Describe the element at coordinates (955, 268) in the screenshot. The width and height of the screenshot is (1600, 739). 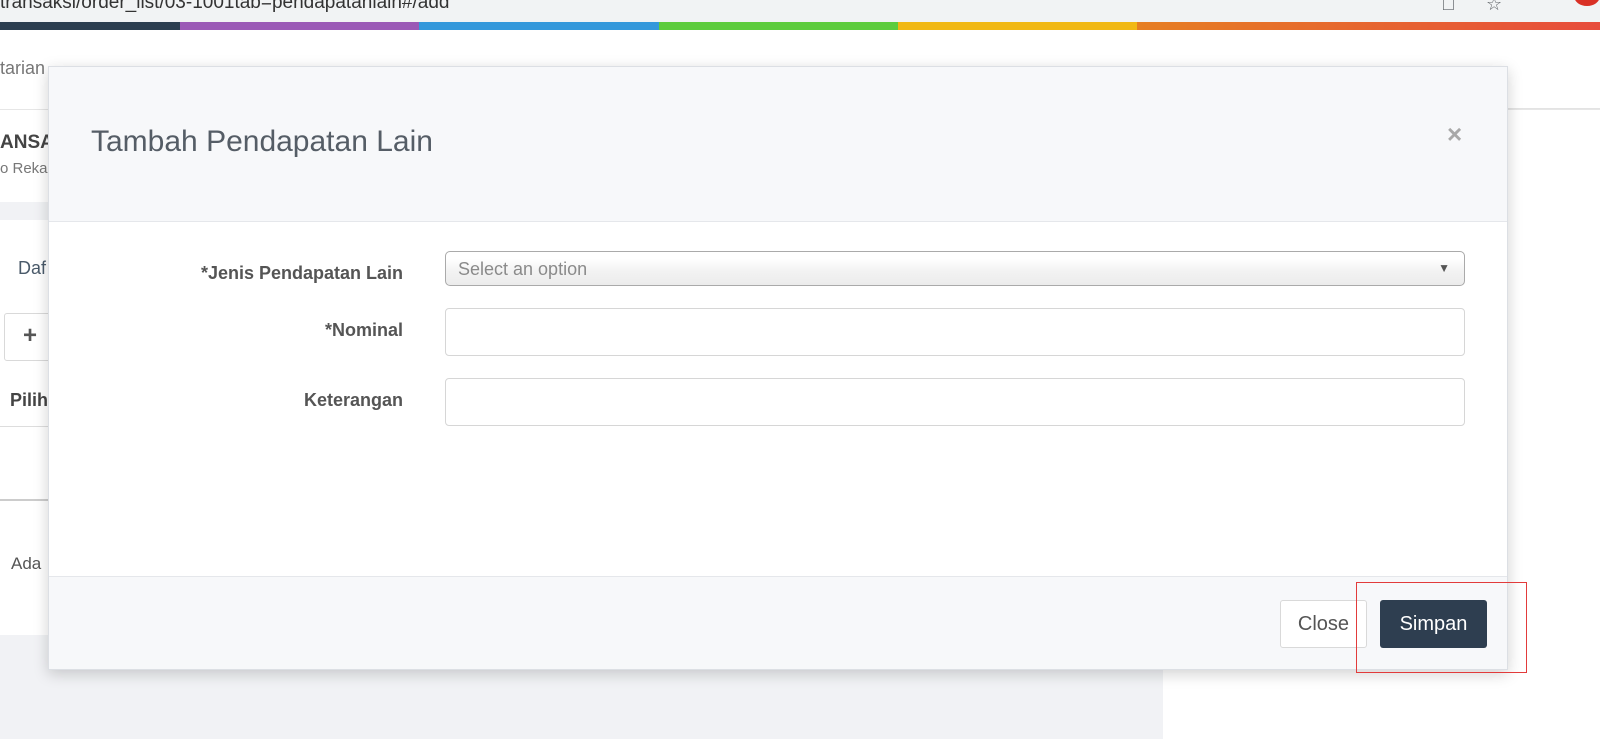
I see `jenis-pendapatan-select: Select an option ▼` at that location.